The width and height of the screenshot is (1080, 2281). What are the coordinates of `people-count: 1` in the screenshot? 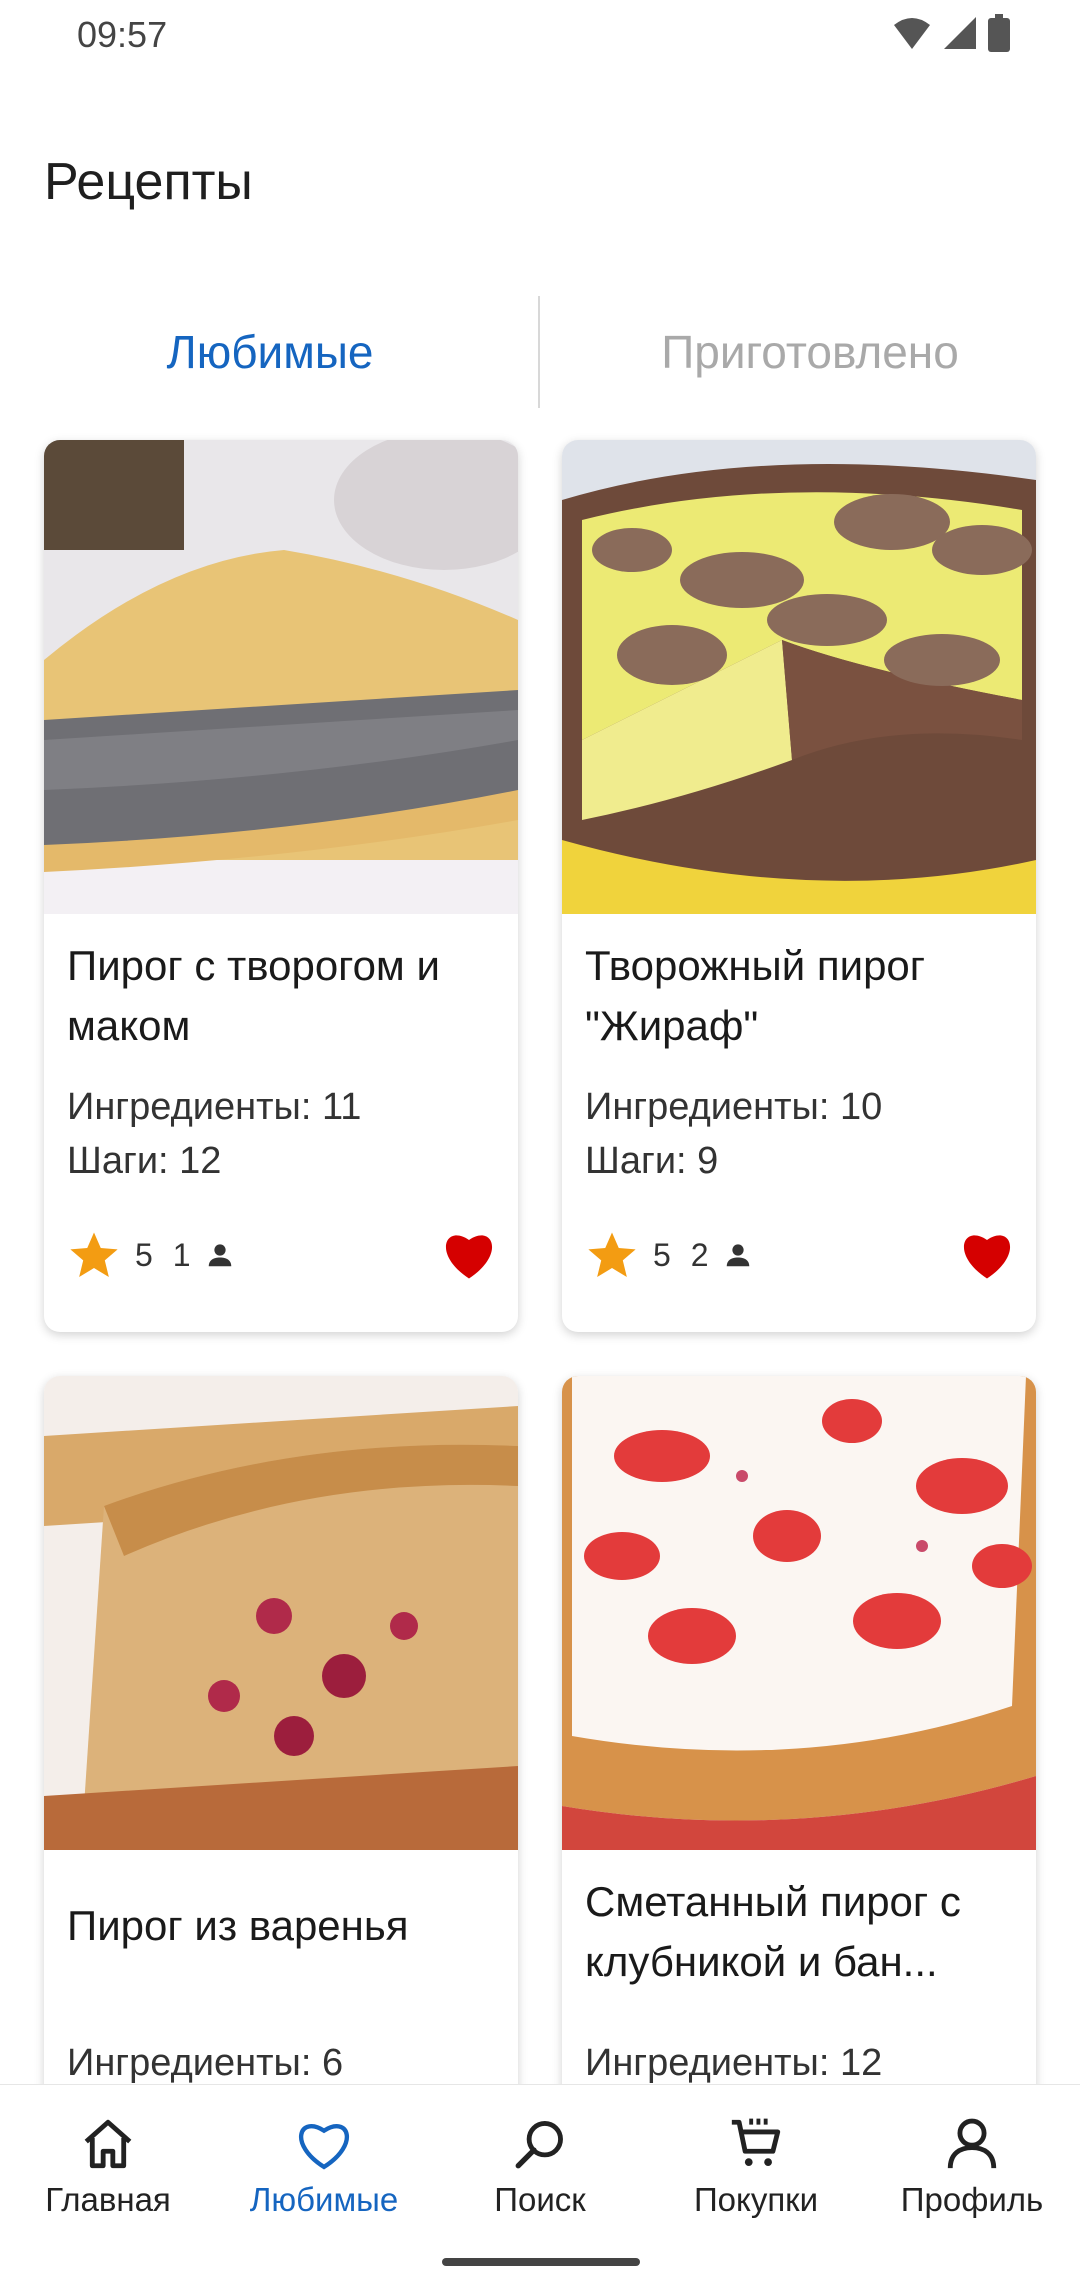 It's located at (181, 1254).